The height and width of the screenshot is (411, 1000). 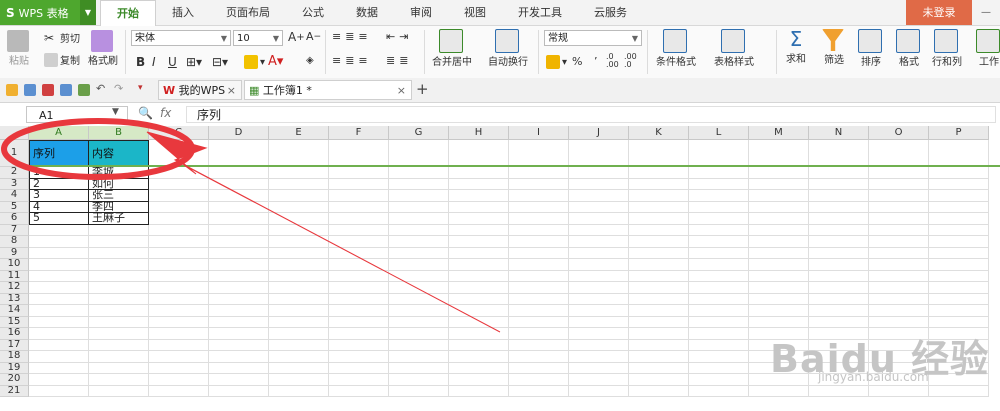 I want to click on cell-f9, so click(x=359, y=253).